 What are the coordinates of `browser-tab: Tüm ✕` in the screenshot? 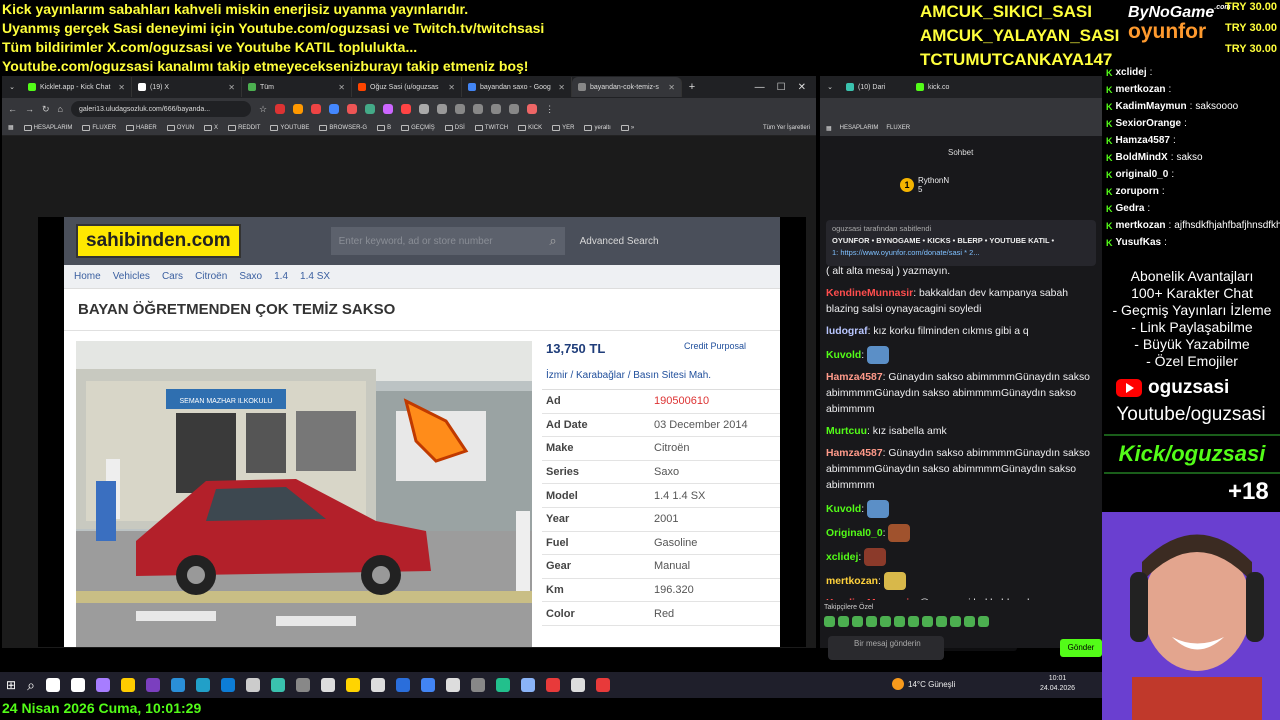 It's located at (297, 87).